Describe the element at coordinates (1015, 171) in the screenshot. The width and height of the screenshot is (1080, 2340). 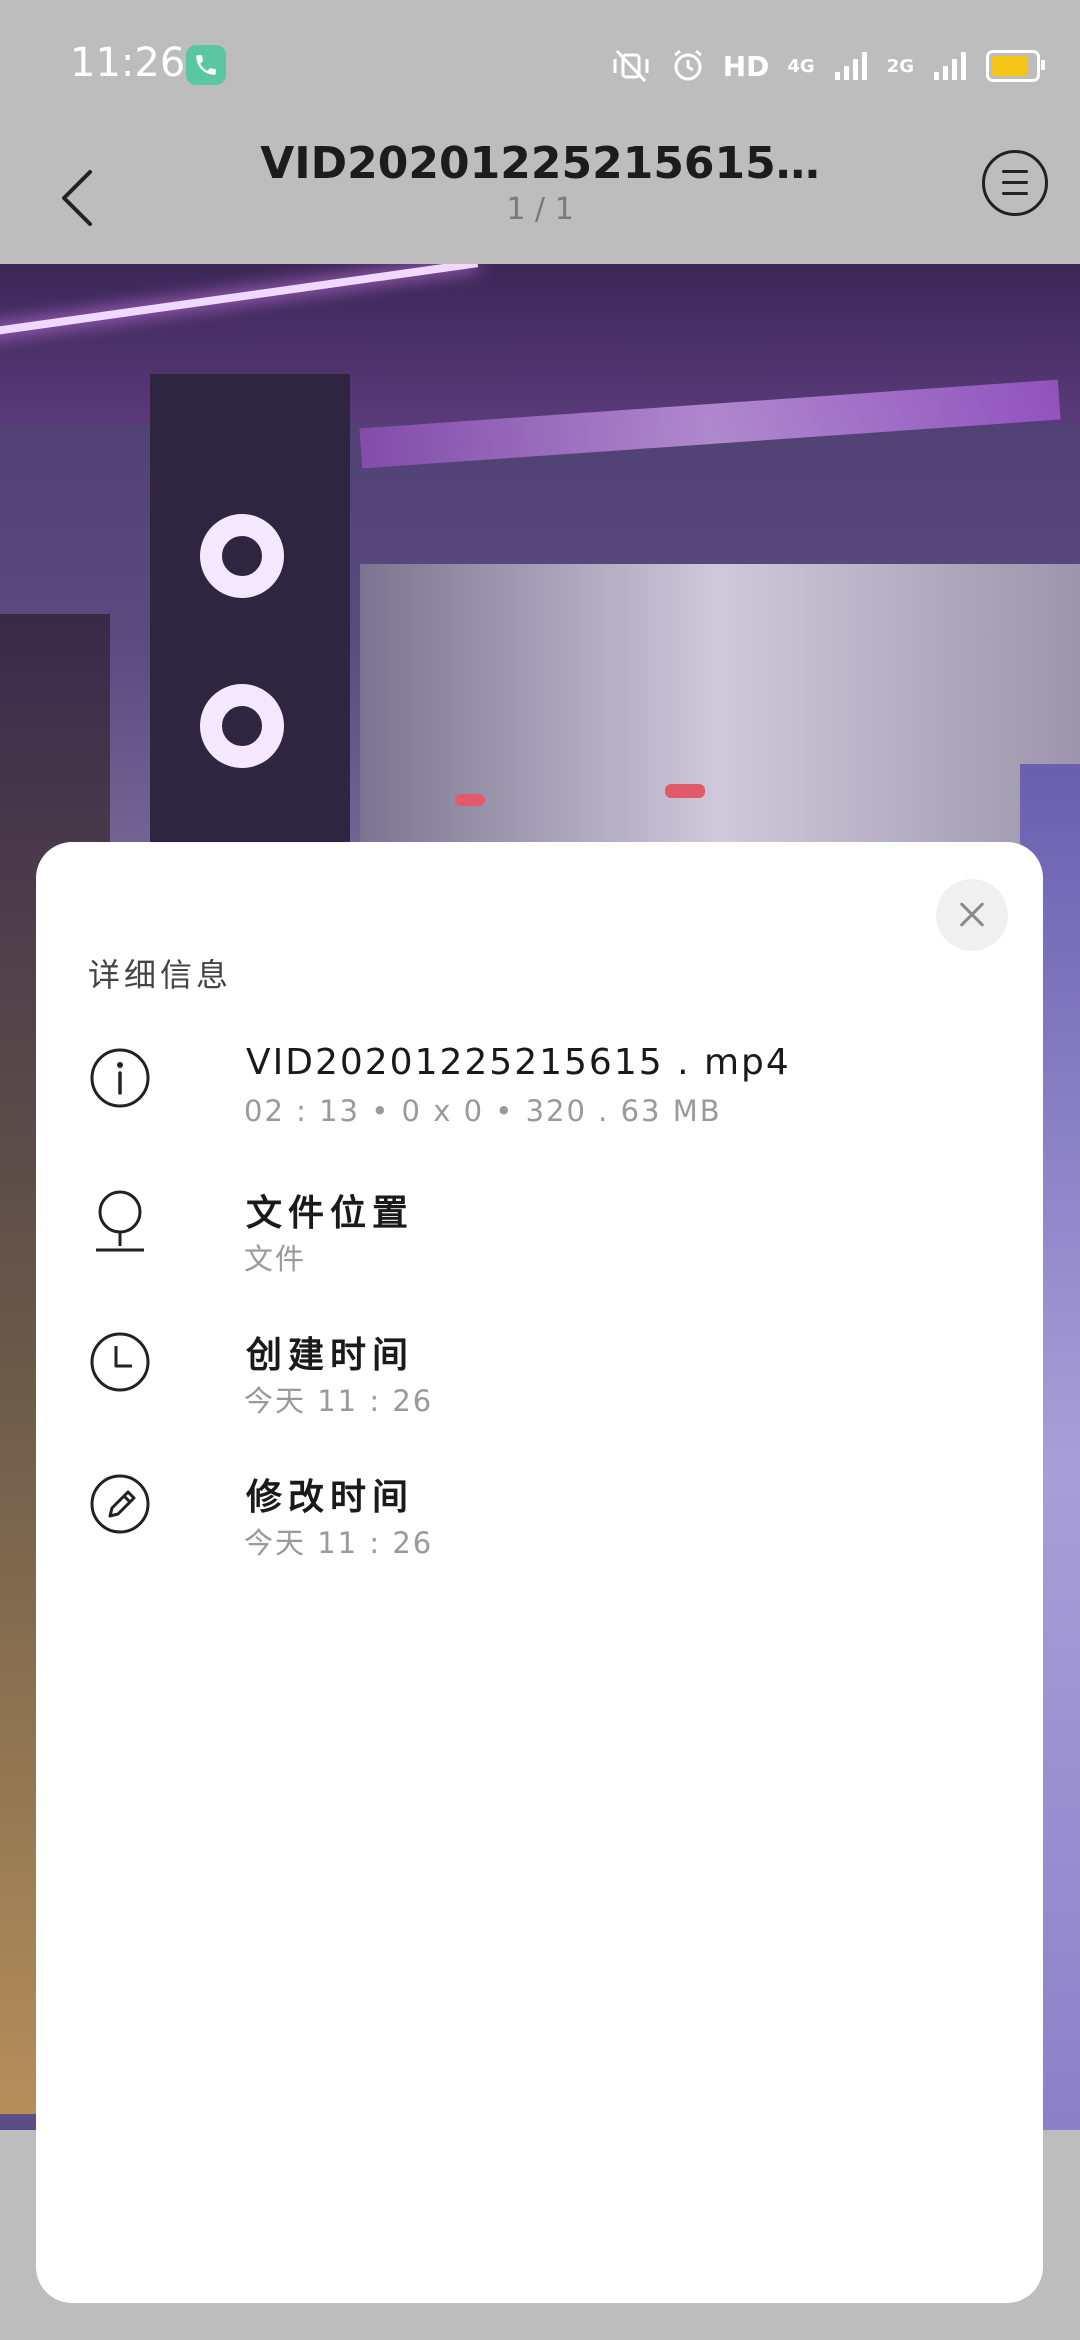
I see `menu-icon` at that location.